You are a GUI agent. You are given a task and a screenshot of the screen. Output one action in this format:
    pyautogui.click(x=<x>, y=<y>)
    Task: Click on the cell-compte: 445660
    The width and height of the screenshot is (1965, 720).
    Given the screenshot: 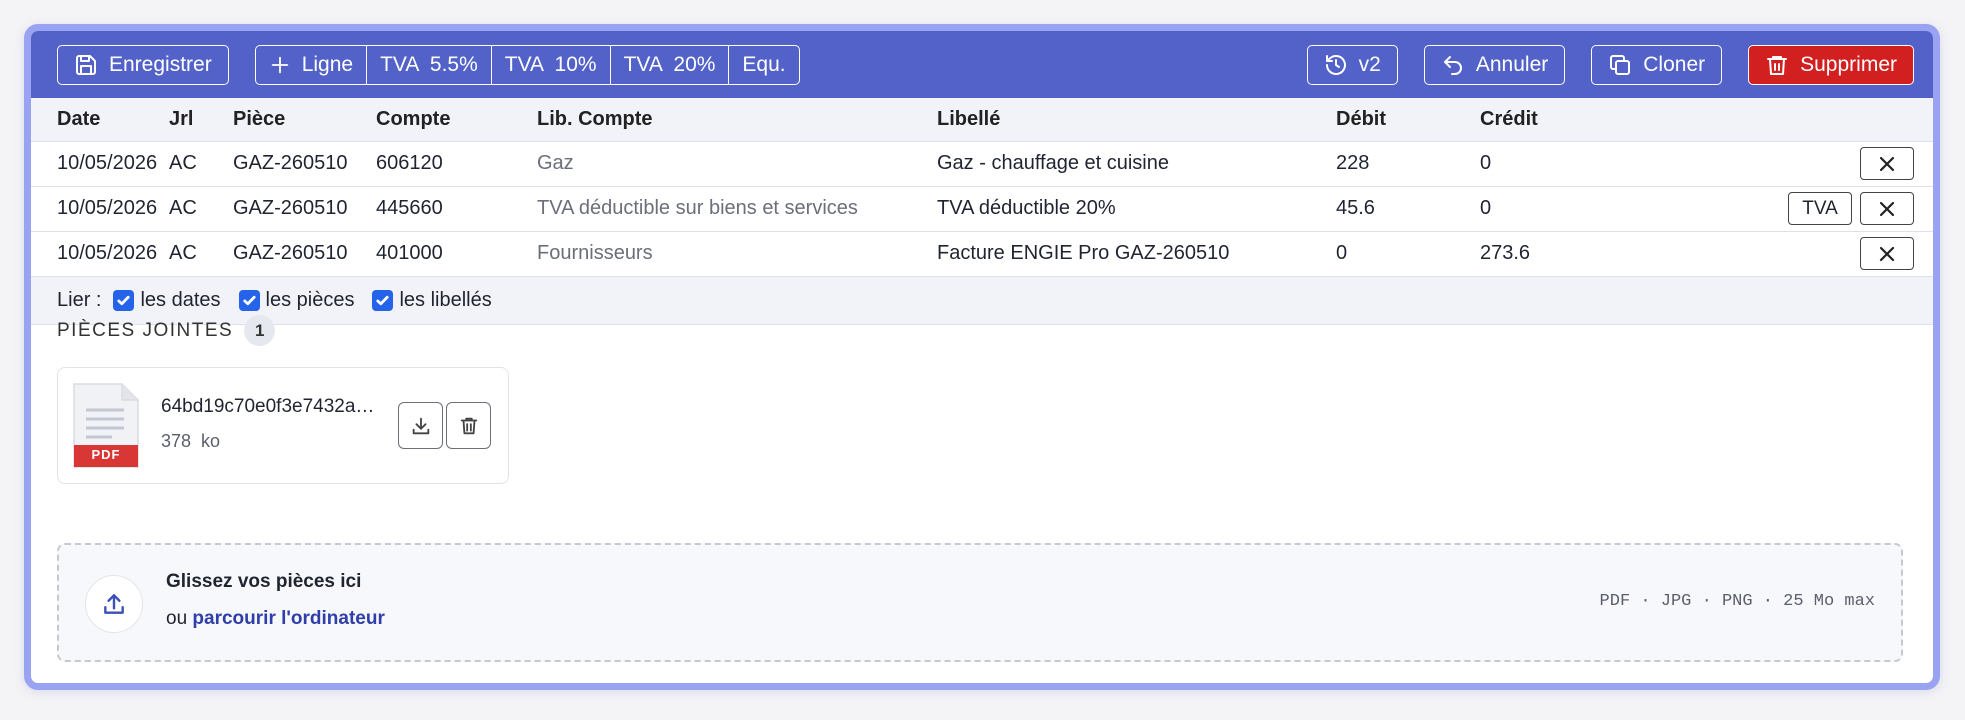 What is the action you would take?
    pyautogui.click(x=456, y=208)
    